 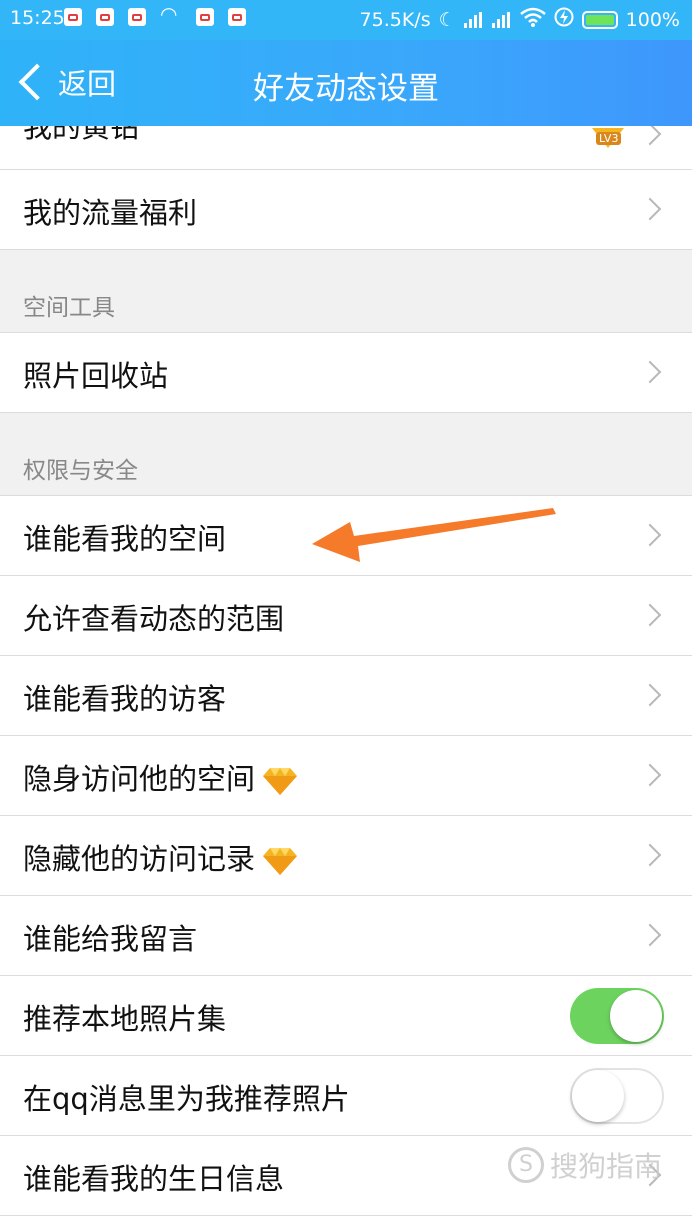 I want to click on charging-icon, so click(x=564, y=19).